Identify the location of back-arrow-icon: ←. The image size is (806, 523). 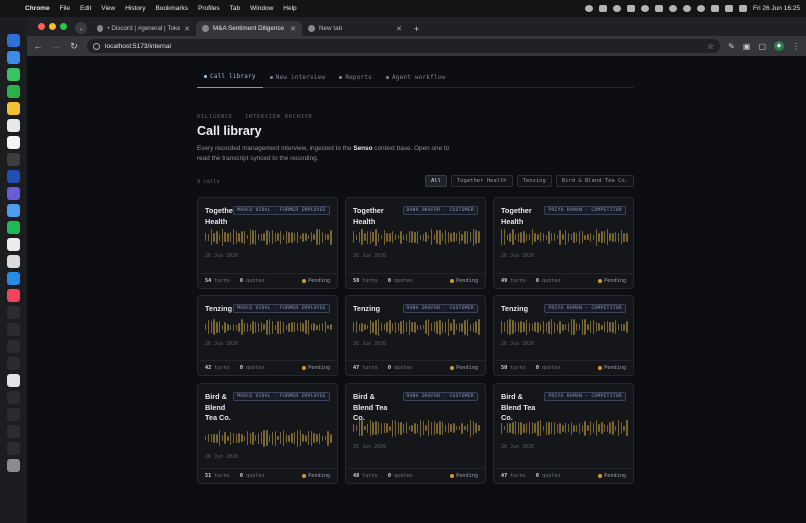
(38, 46).